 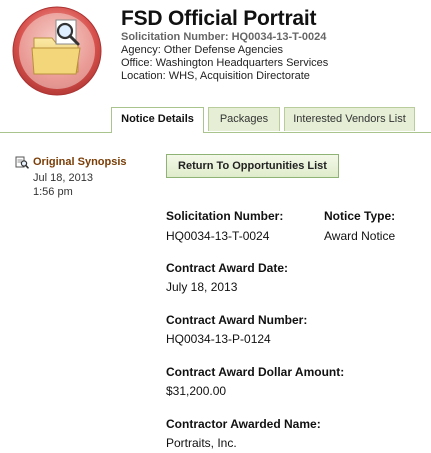 What do you see at coordinates (196, 391) in the screenshot?
I see `award-amount-value: $31,200.00` at bounding box center [196, 391].